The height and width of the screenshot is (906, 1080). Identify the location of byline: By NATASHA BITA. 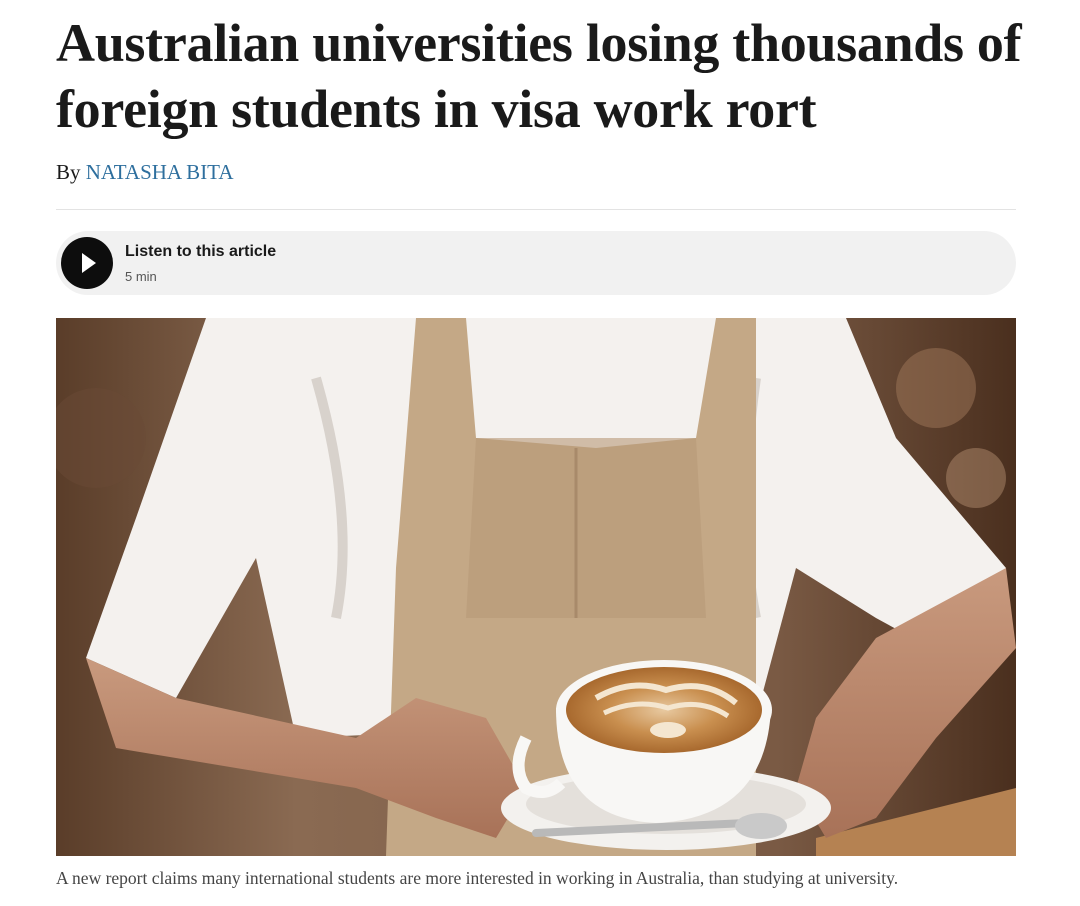
(145, 172).